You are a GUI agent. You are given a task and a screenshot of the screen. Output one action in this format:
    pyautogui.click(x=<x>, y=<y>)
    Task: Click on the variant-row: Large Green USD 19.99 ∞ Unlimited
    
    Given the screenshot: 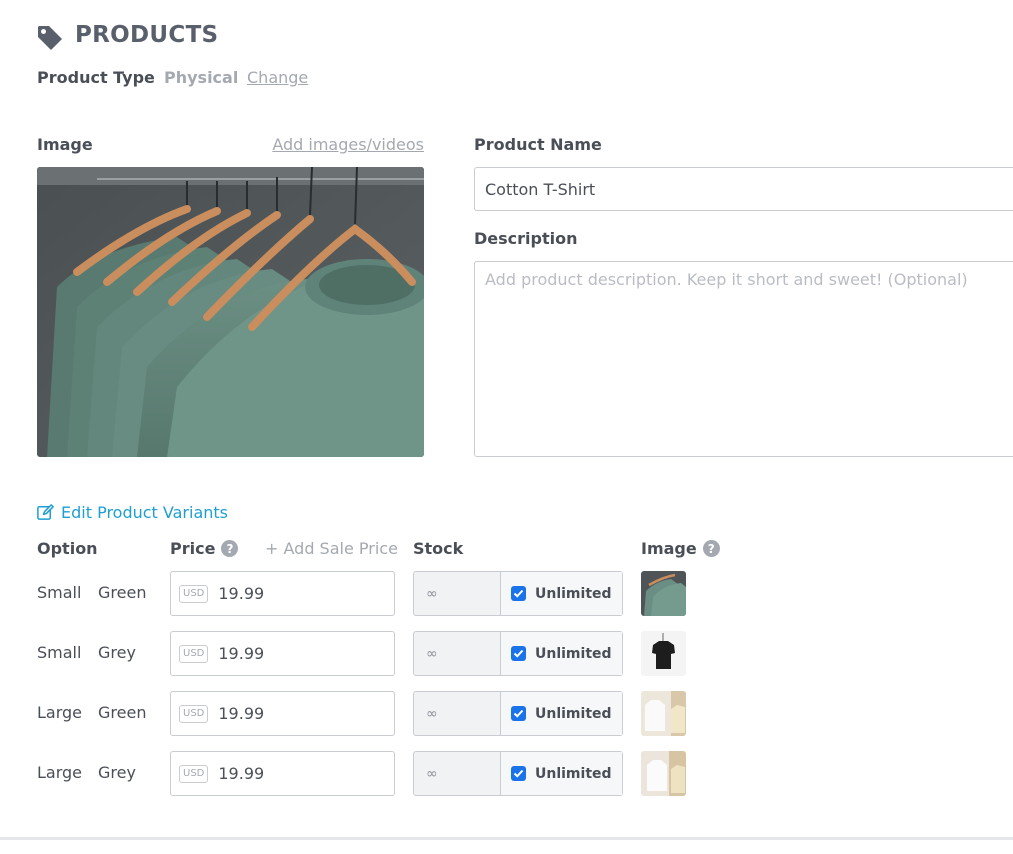 What is the action you would take?
    pyautogui.click(x=506, y=714)
    